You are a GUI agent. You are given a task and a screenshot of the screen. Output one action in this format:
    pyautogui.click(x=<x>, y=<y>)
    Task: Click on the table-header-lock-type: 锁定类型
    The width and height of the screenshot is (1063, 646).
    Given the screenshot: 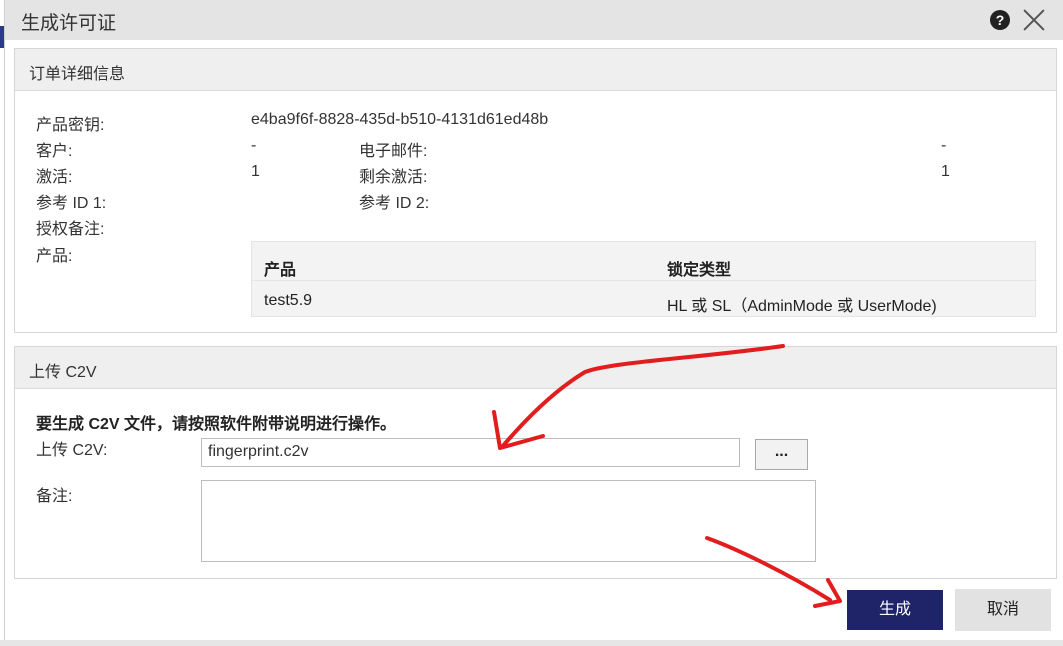 What is the action you would take?
    pyautogui.click(x=699, y=270)
    